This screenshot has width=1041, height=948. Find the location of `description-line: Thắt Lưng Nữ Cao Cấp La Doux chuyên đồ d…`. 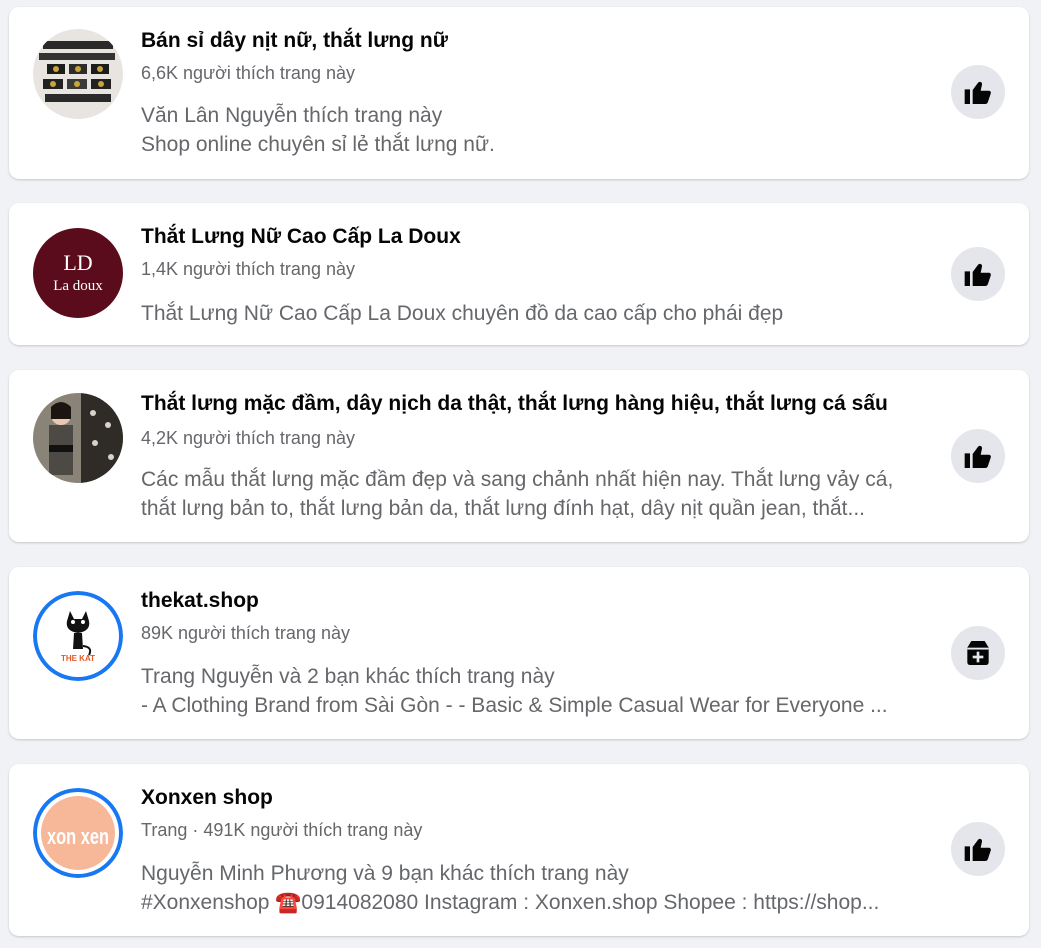

description-line: Thắt Lưng Nữ Cao Cấp La Doux chuyên đồ d… is located at coordinates (462, 313).